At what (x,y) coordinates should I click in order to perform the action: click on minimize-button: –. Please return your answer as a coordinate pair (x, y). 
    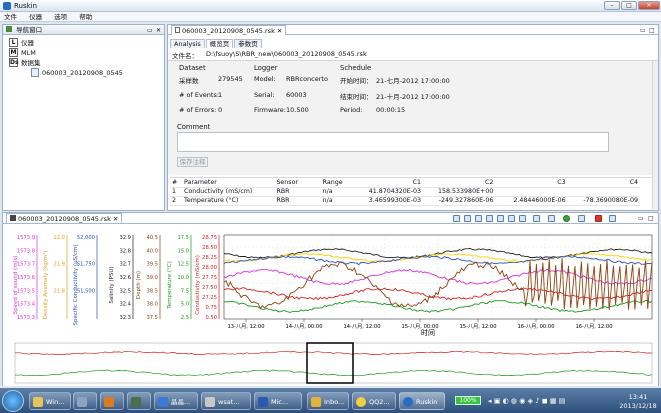
    Looking at the image, I should click on (612, 5).